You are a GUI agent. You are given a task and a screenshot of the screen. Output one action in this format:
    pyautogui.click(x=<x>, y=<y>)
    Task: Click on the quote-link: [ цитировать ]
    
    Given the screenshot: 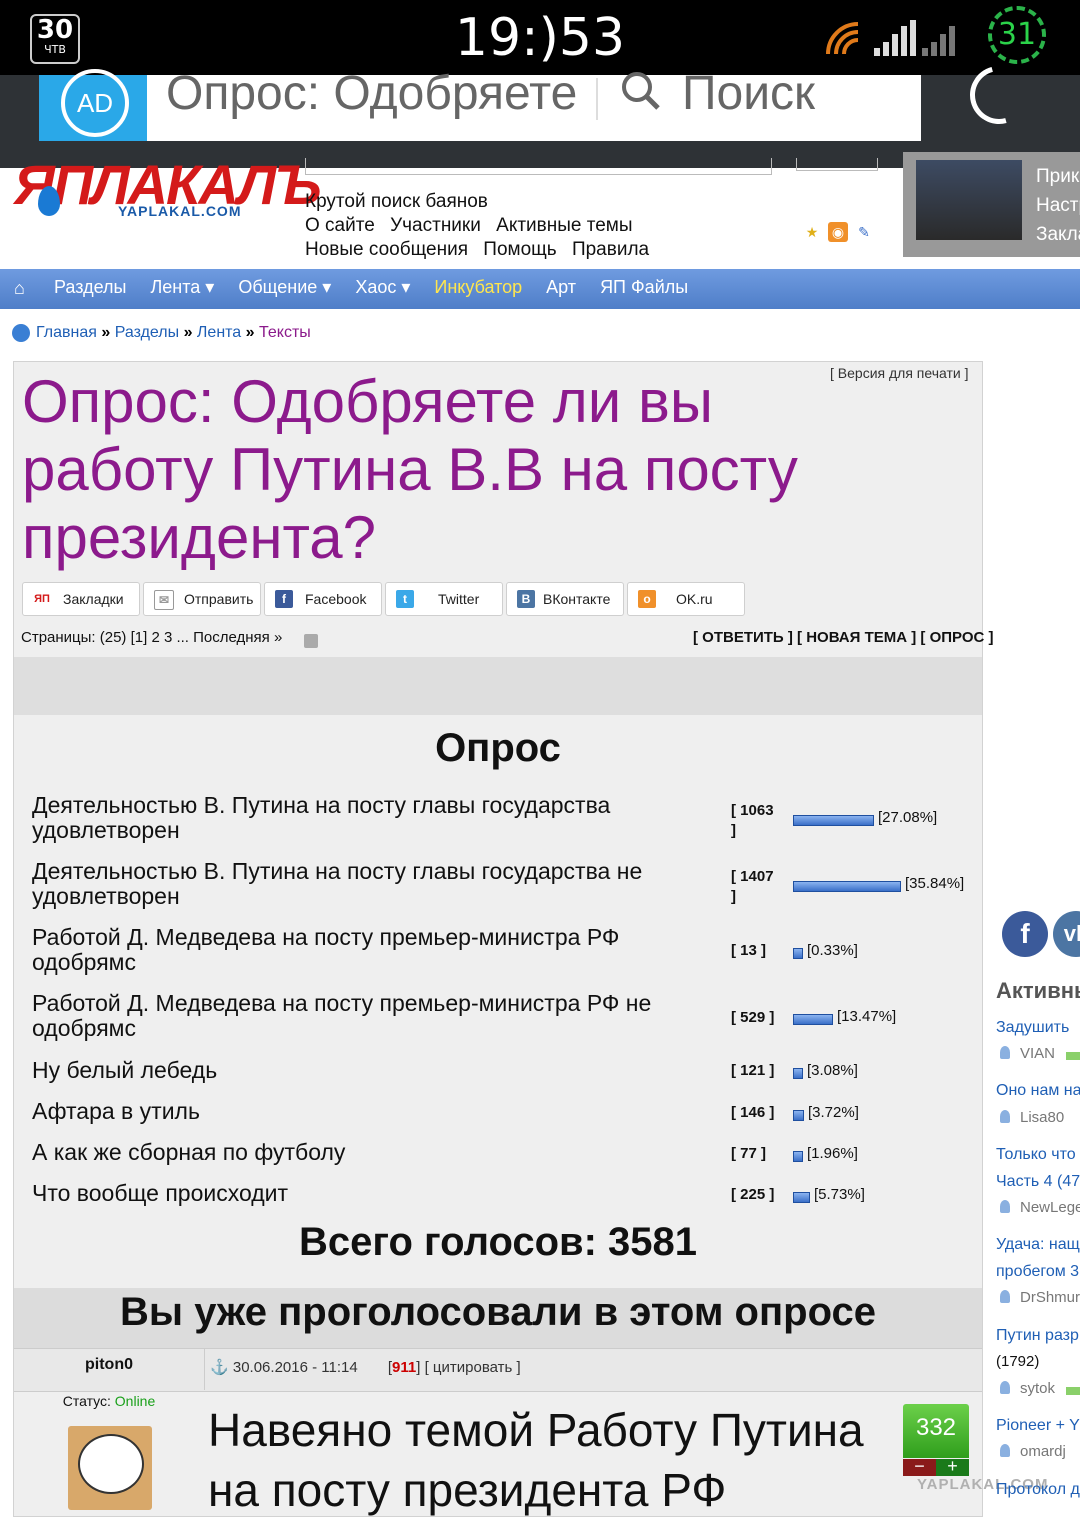 What is the action you would take?
    pyautogui.click(x=473, y=1367)
    